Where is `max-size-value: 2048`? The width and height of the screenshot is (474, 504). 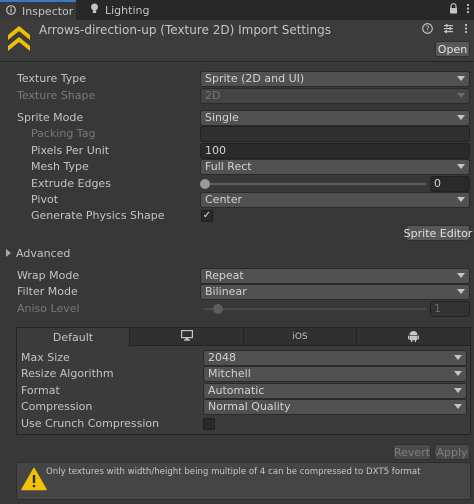
max-size-value: 2048 is located at coordinates (222, 357).